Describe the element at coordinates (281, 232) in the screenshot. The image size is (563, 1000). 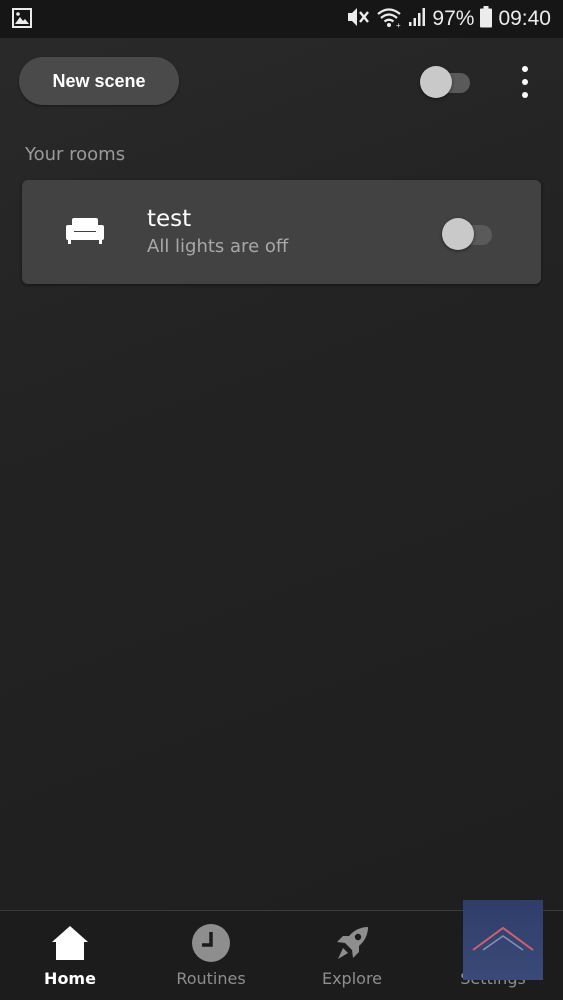
I see `room-card: test All lights are off` at that location.